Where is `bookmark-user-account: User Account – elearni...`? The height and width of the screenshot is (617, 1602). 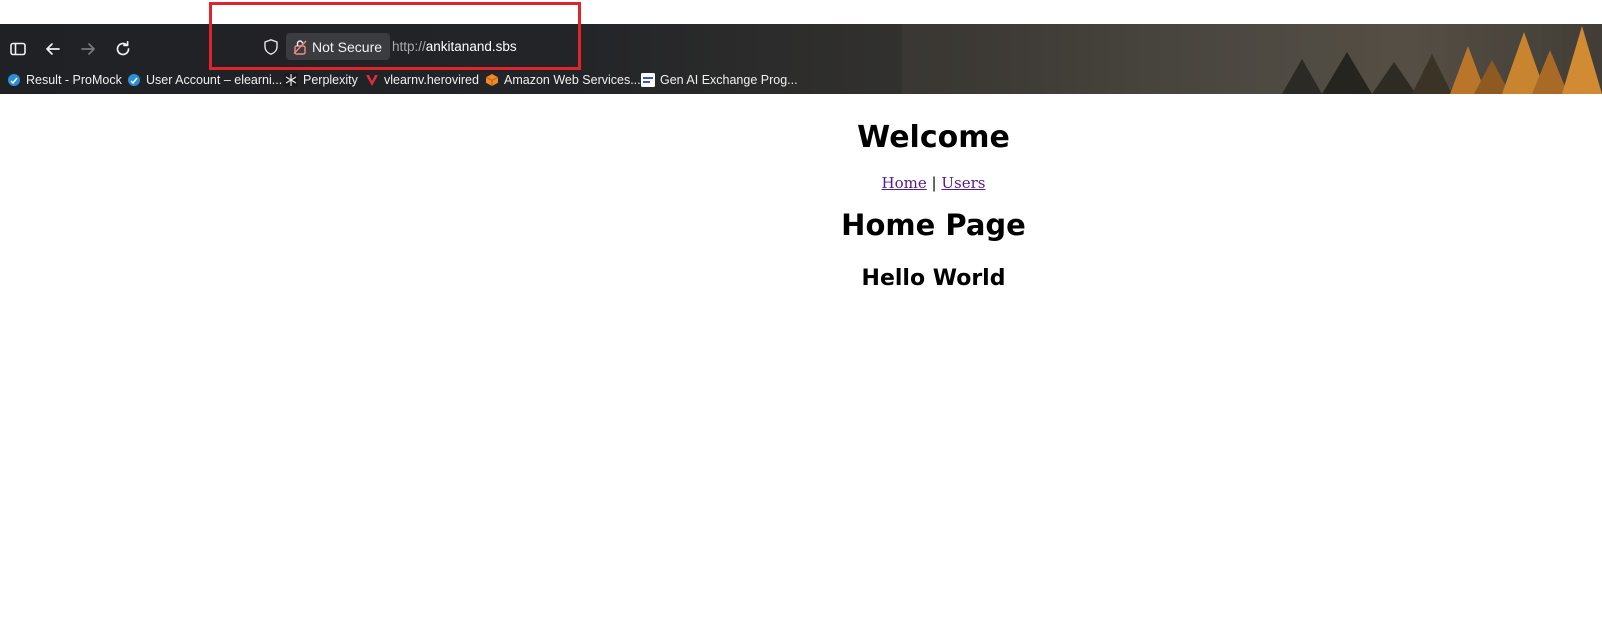
bookmark-user-account: User Account – elearni... is located at coordinates (204, 80).